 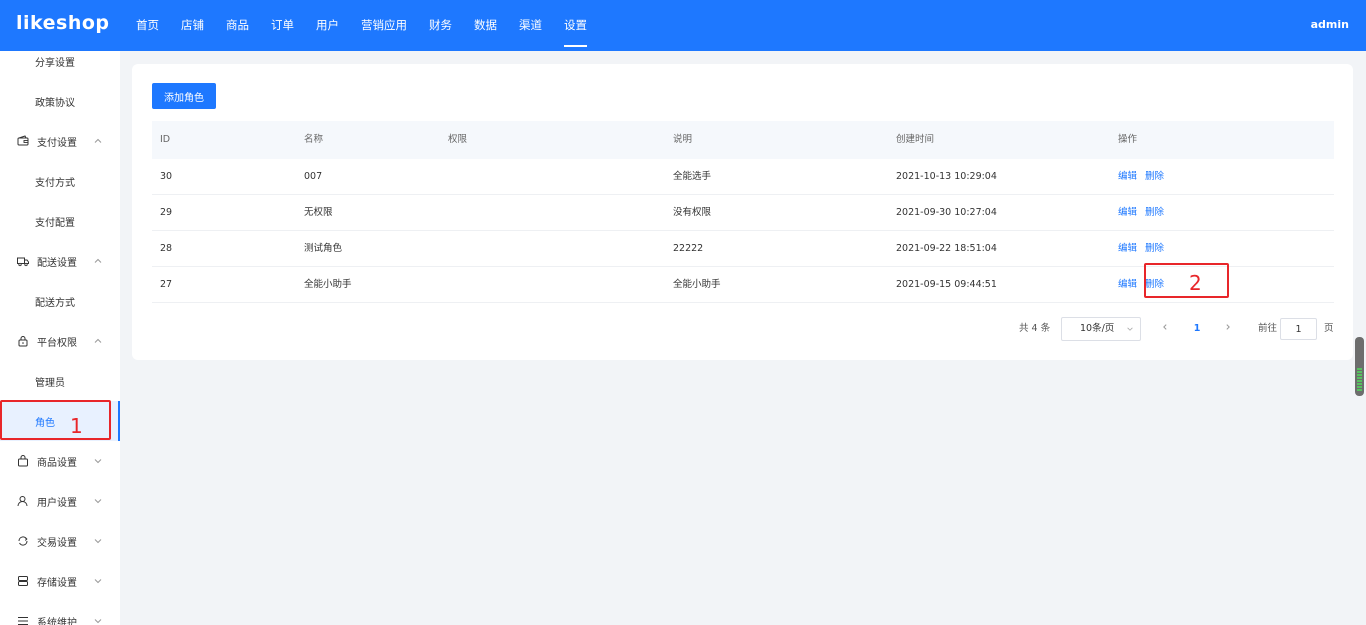 What do you see at coordinates (1197, 329) in the screenshot?
I see `page-number-current: 1` at bounding box center [1197, 329].